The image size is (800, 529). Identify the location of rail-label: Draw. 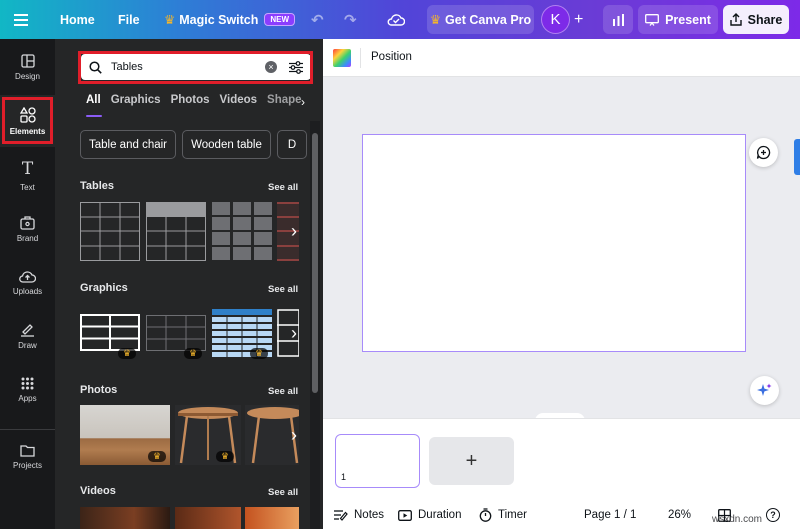
(27, 345).